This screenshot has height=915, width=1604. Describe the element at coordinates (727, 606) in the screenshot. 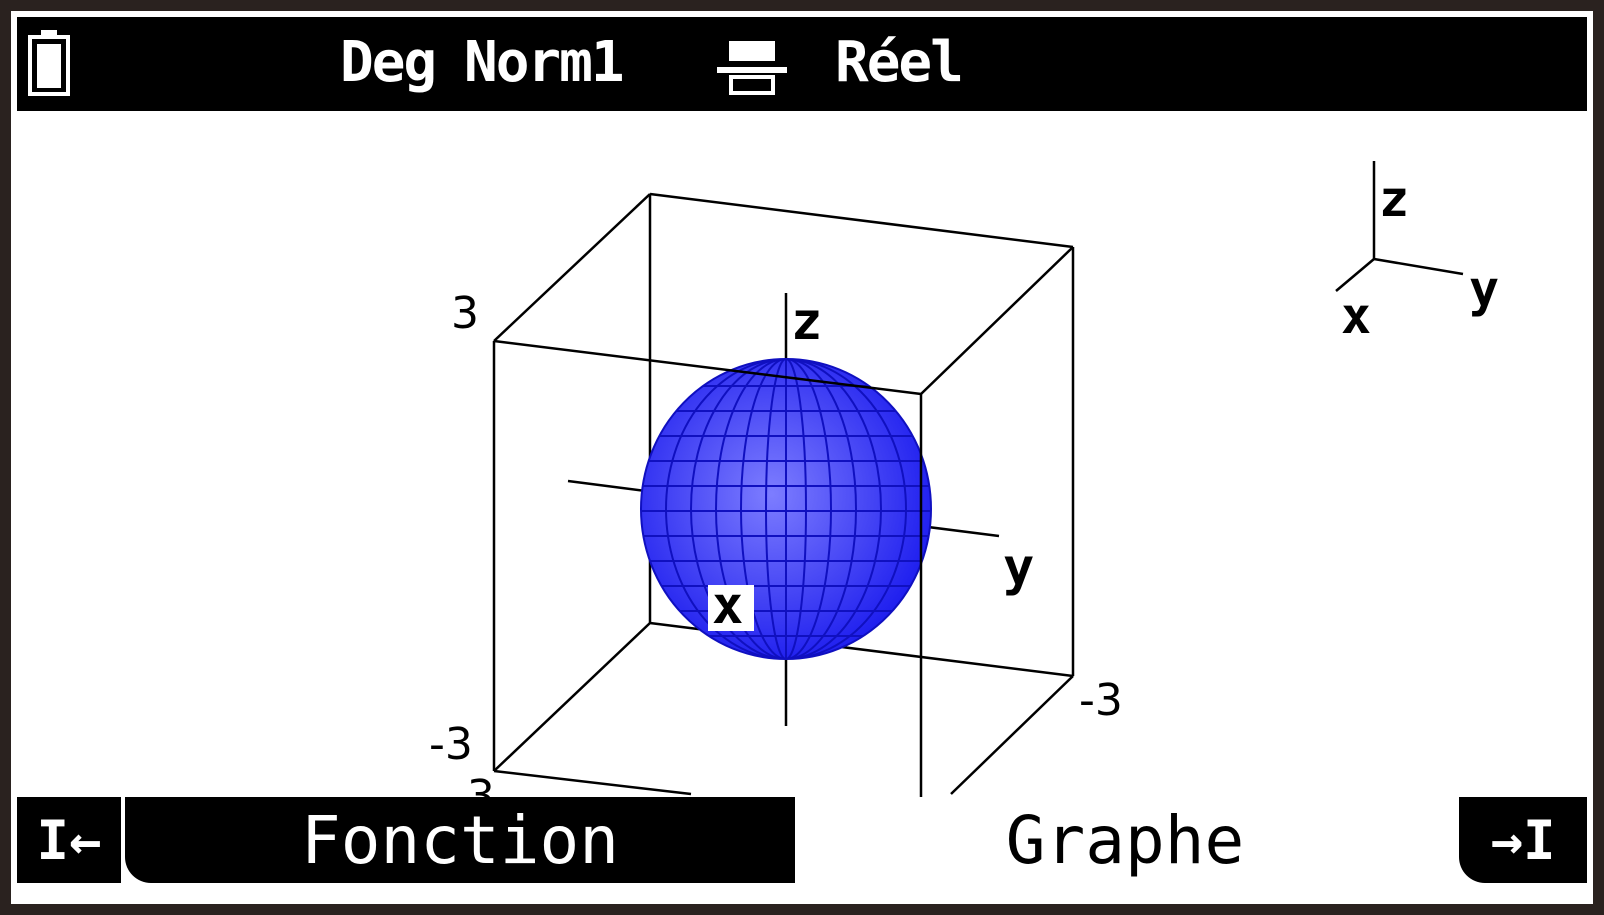

I see `axis-label-x: x` at that location.